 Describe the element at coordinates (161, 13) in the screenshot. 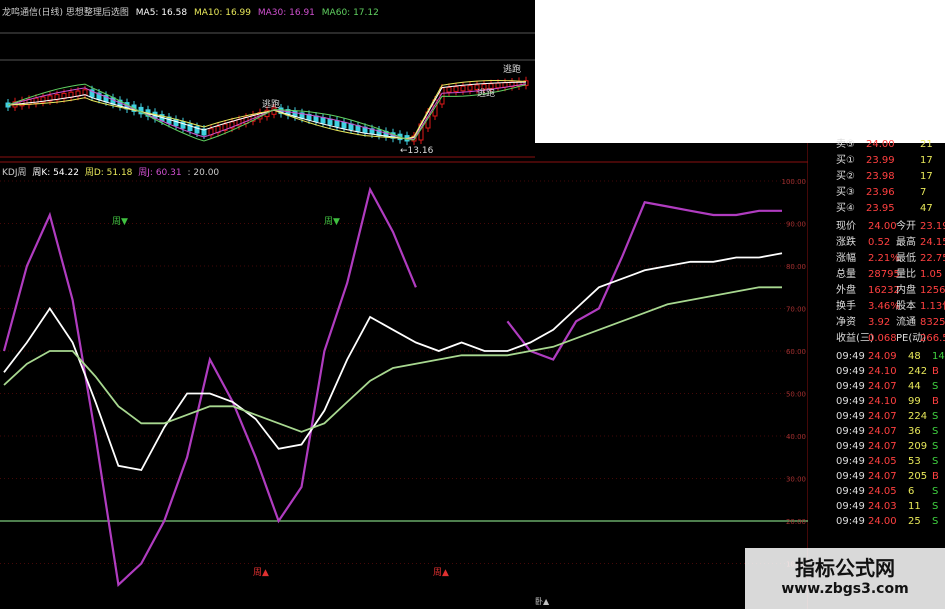

I see `ma5-label: MA5: 16.58` at that location.